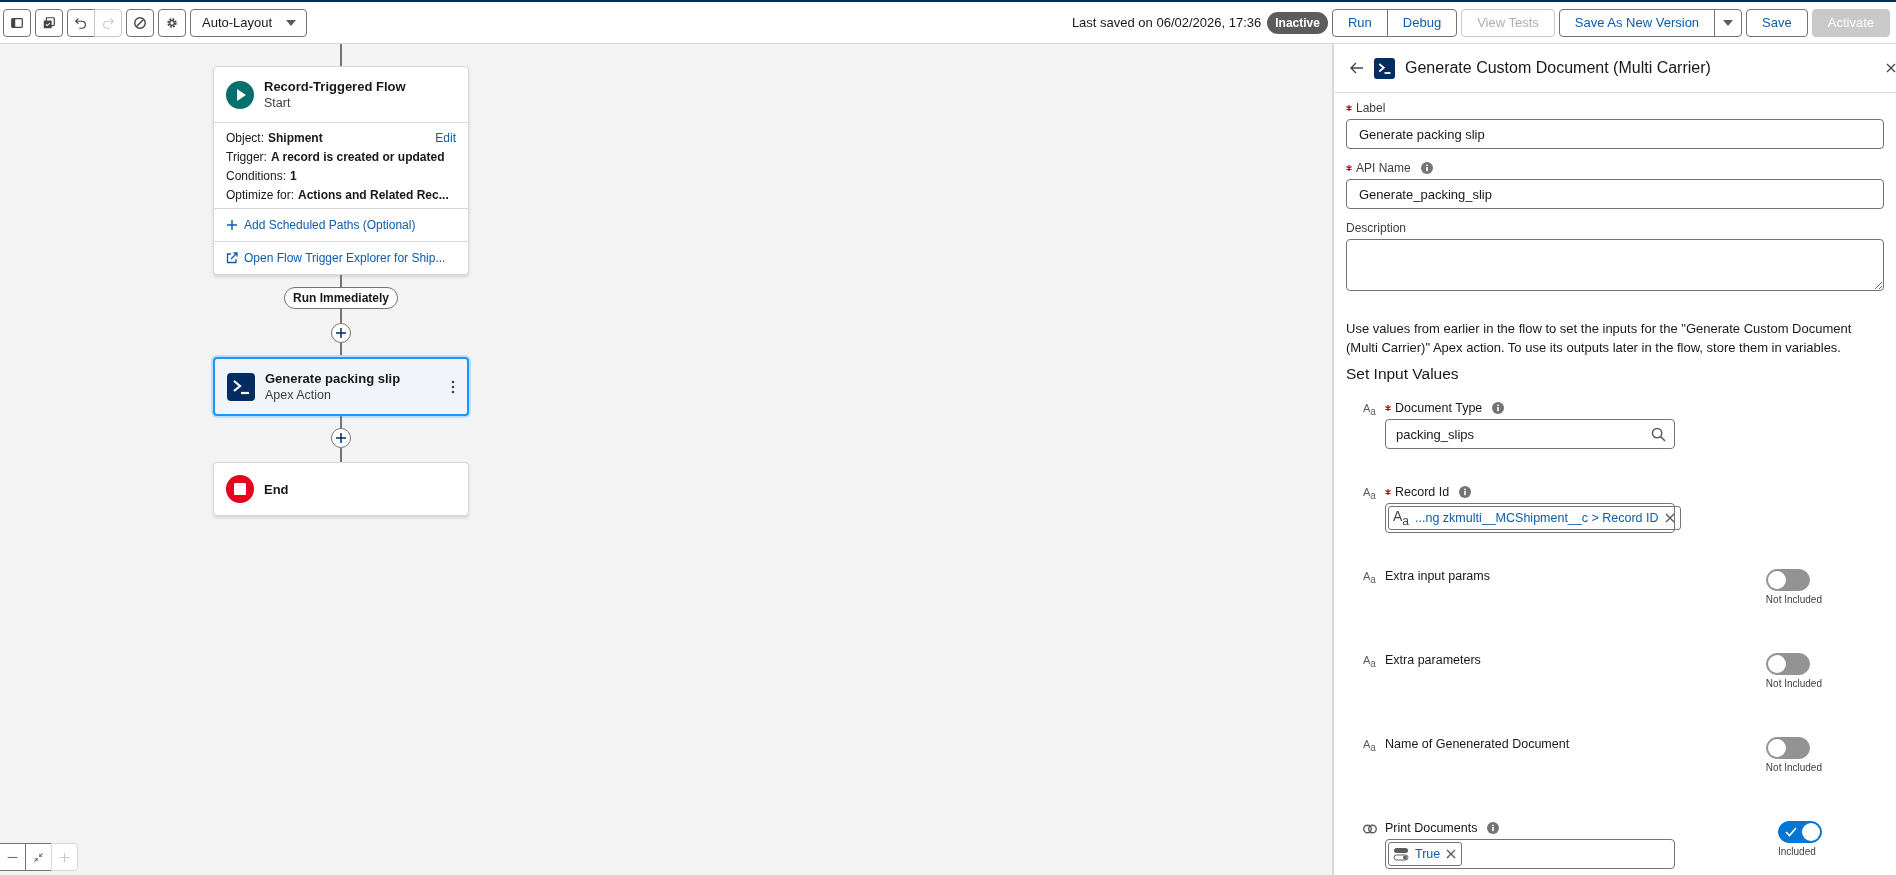  I want to click on toggle-panel-button, so click(17, 22).